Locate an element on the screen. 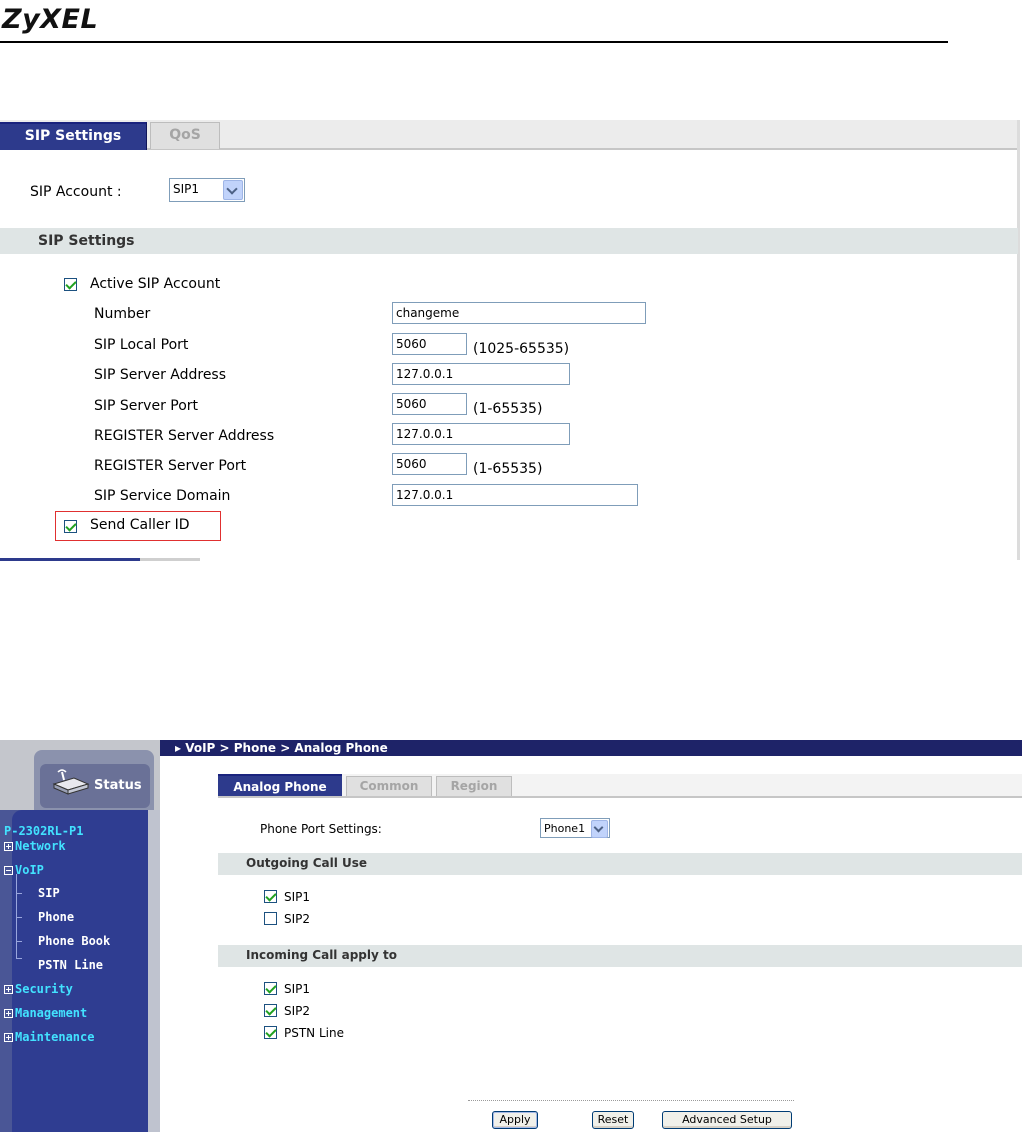  incoming-pstn-checkbox is located at coordinates (270, 1032).